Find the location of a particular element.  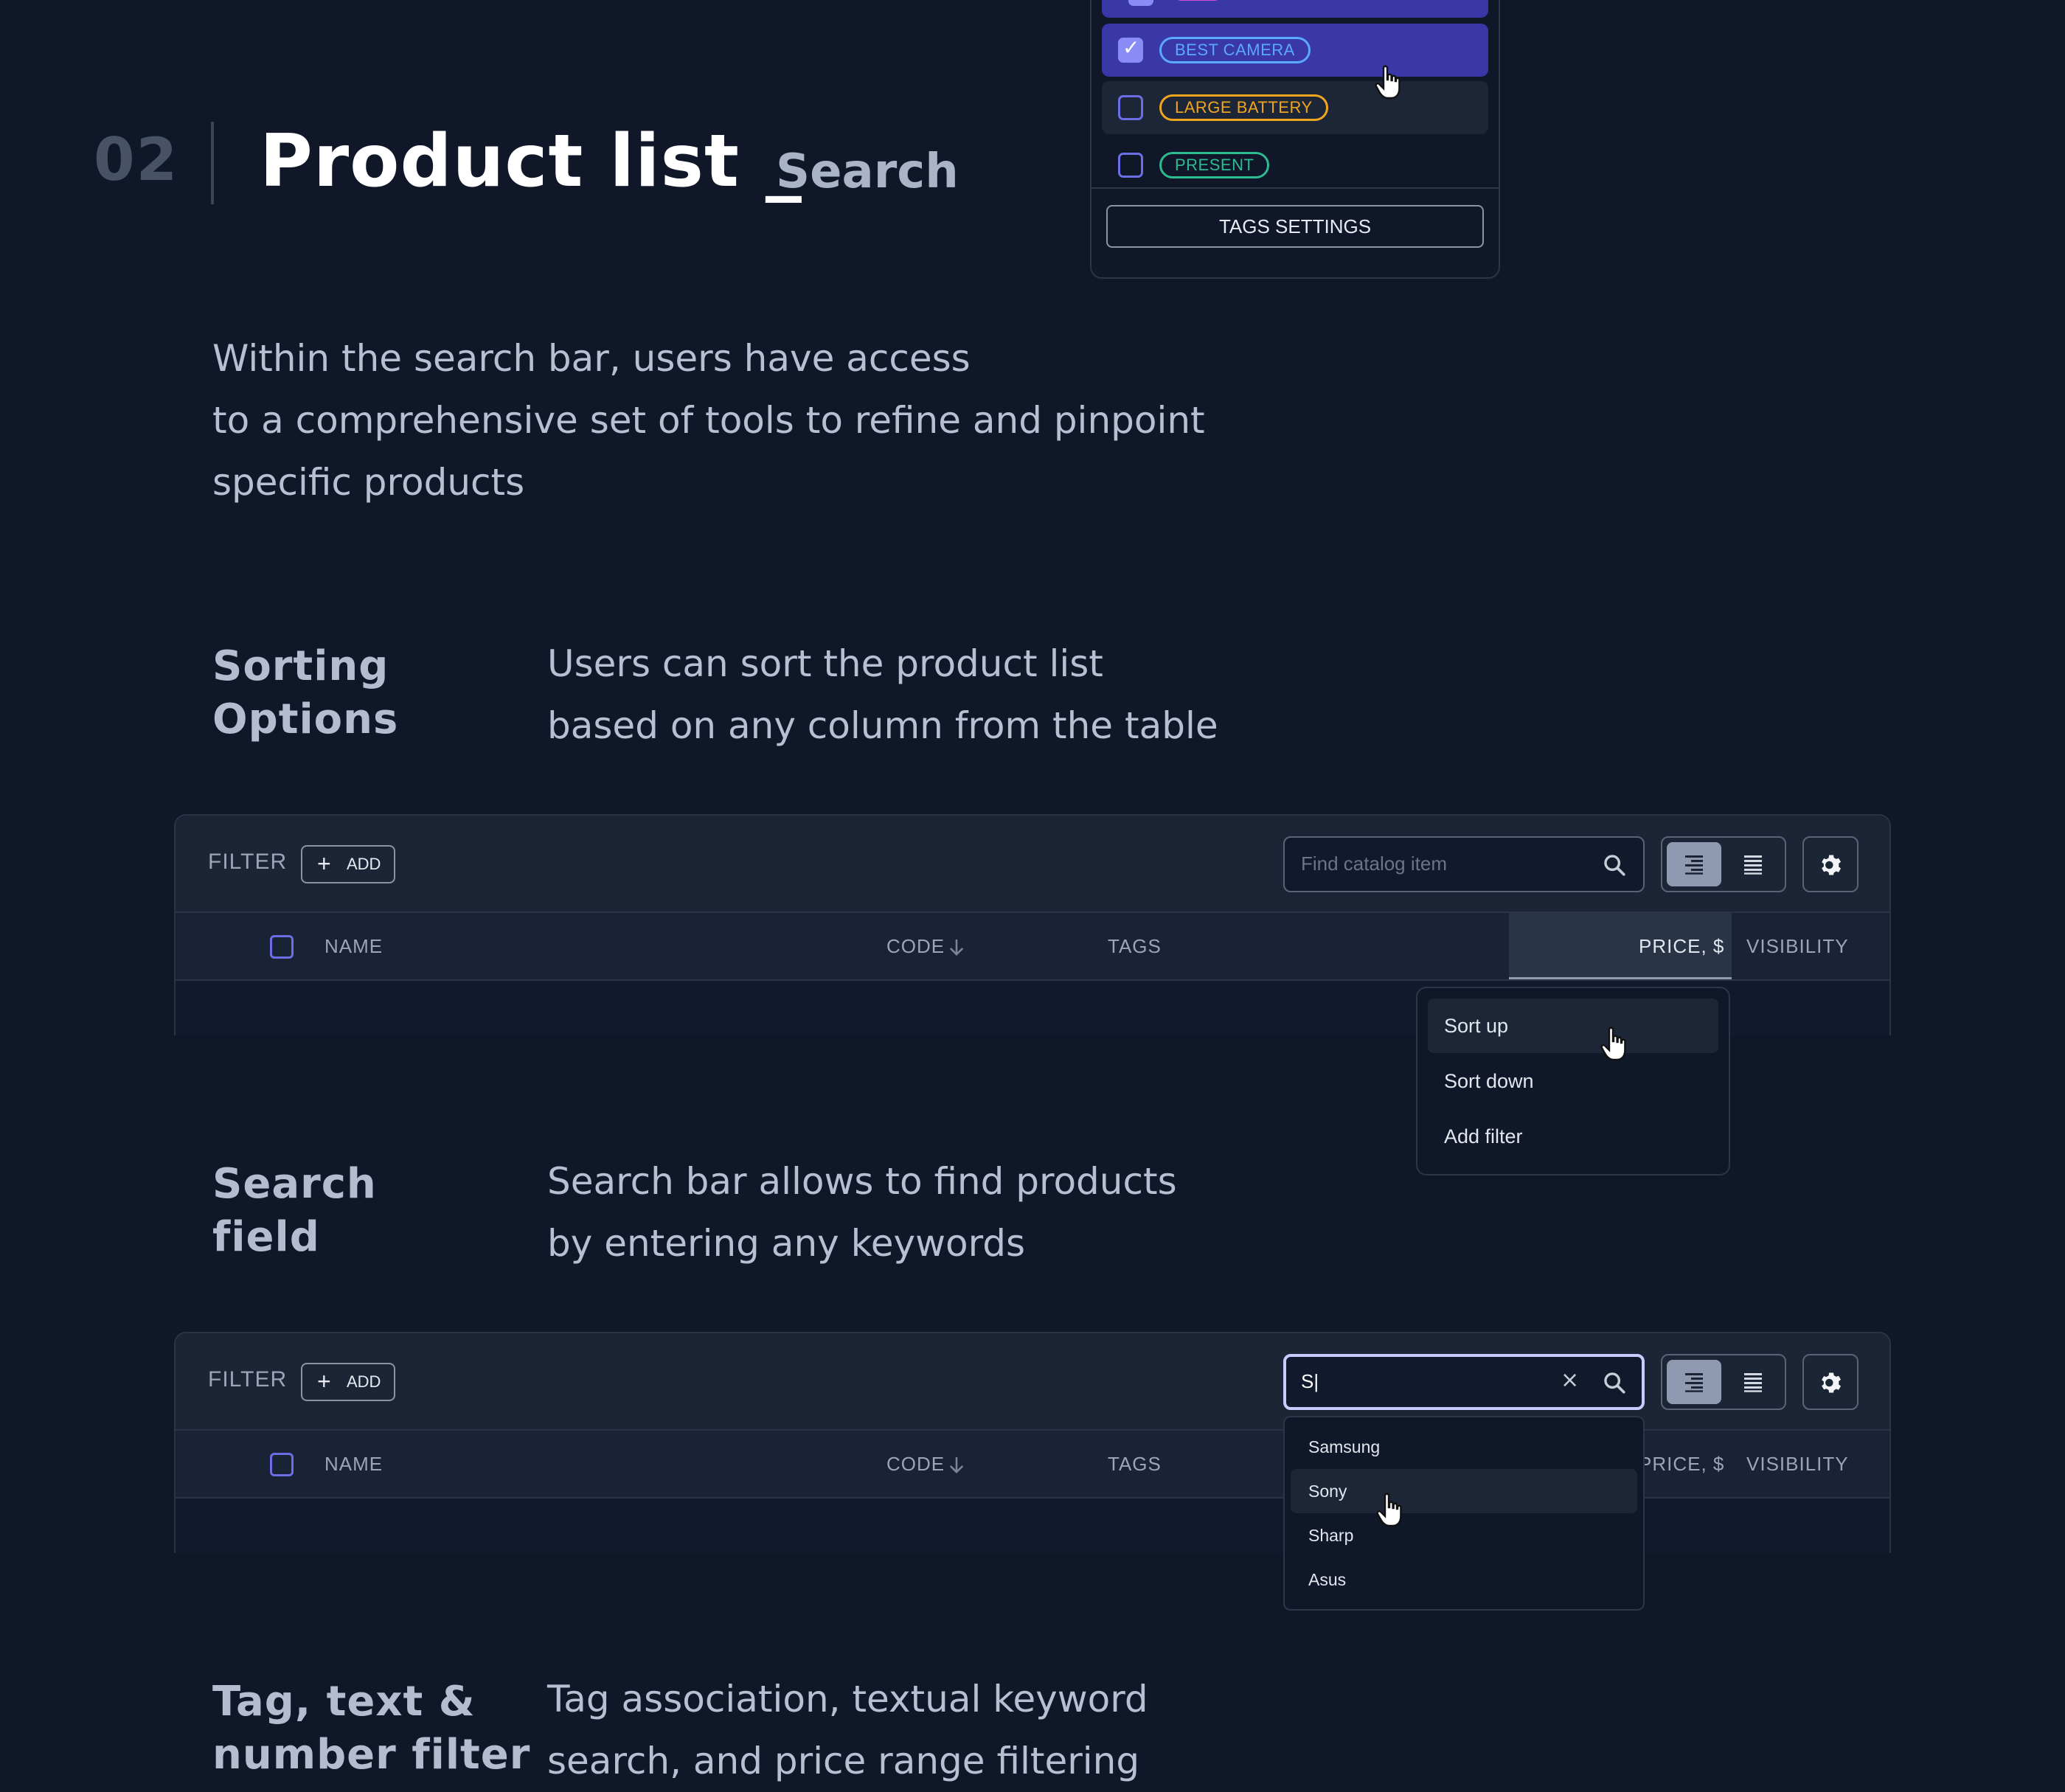

sorting-heading: Sorting Options is located at coordinates (305, 693).